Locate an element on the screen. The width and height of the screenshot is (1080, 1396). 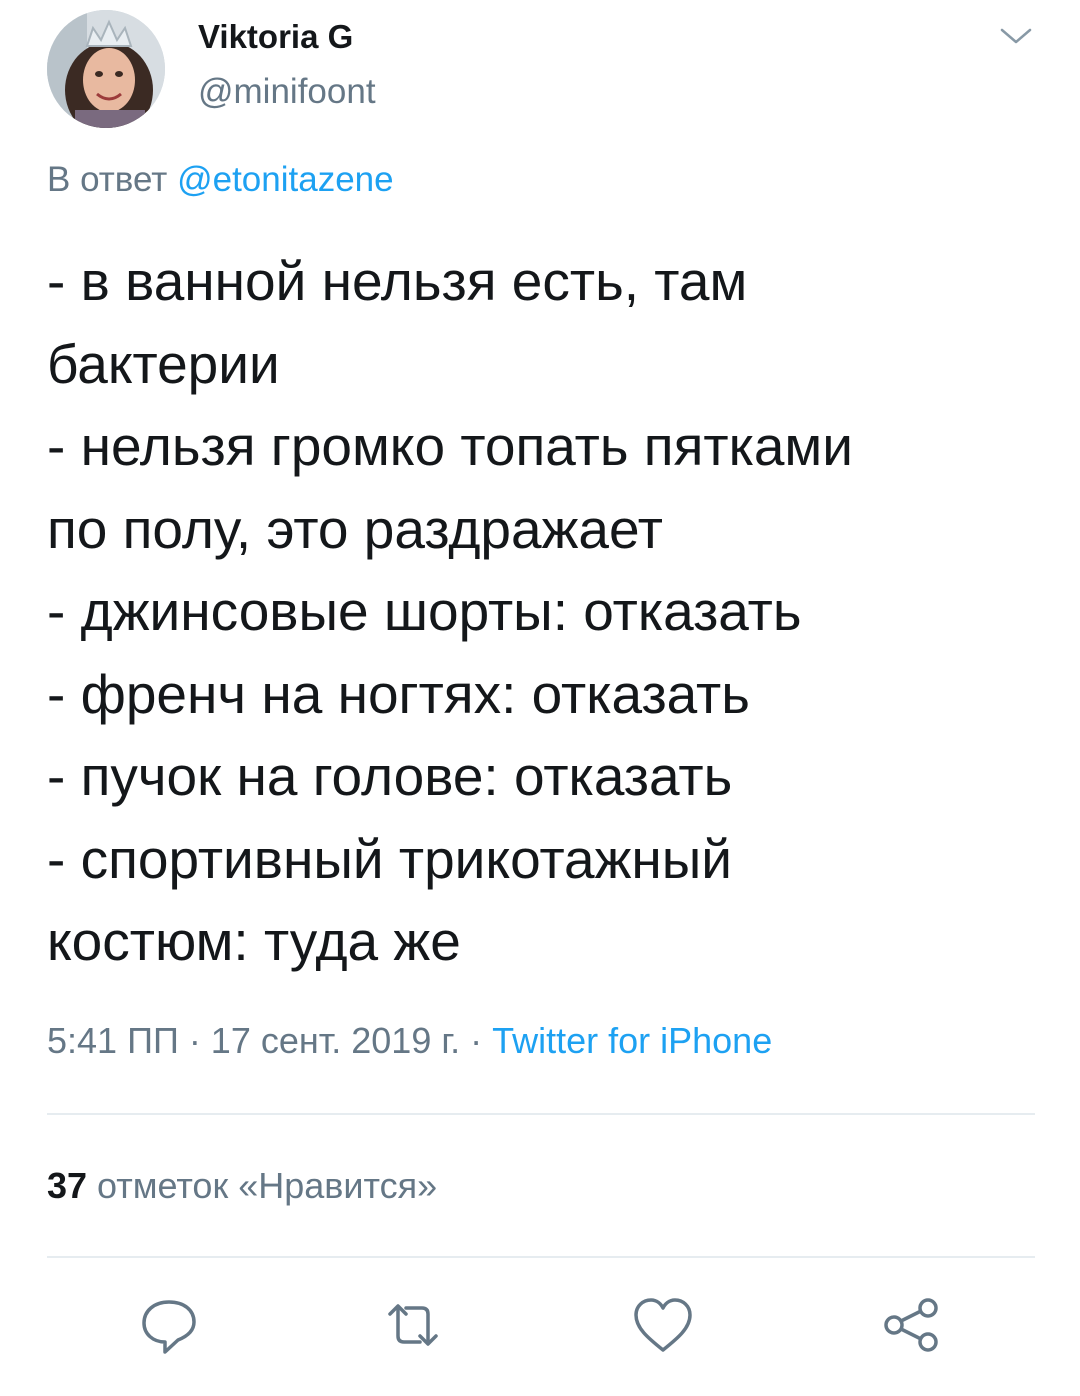
tweet-source-link: Twitter for iPhone is located at coordinates (632, 1040).